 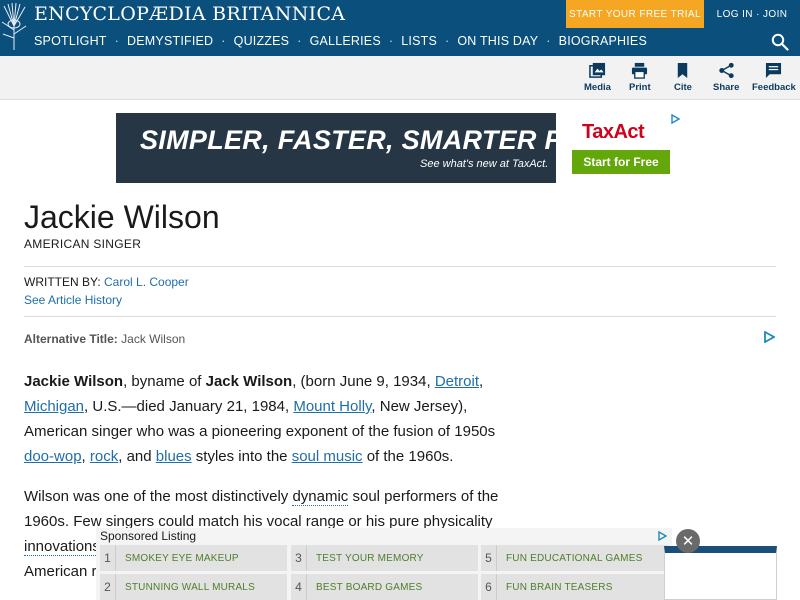 What do you see at coordinates (146, 282) in the screenshot?
I see `author-link: Carol L. Cooper` at bounding box center [146, 282].